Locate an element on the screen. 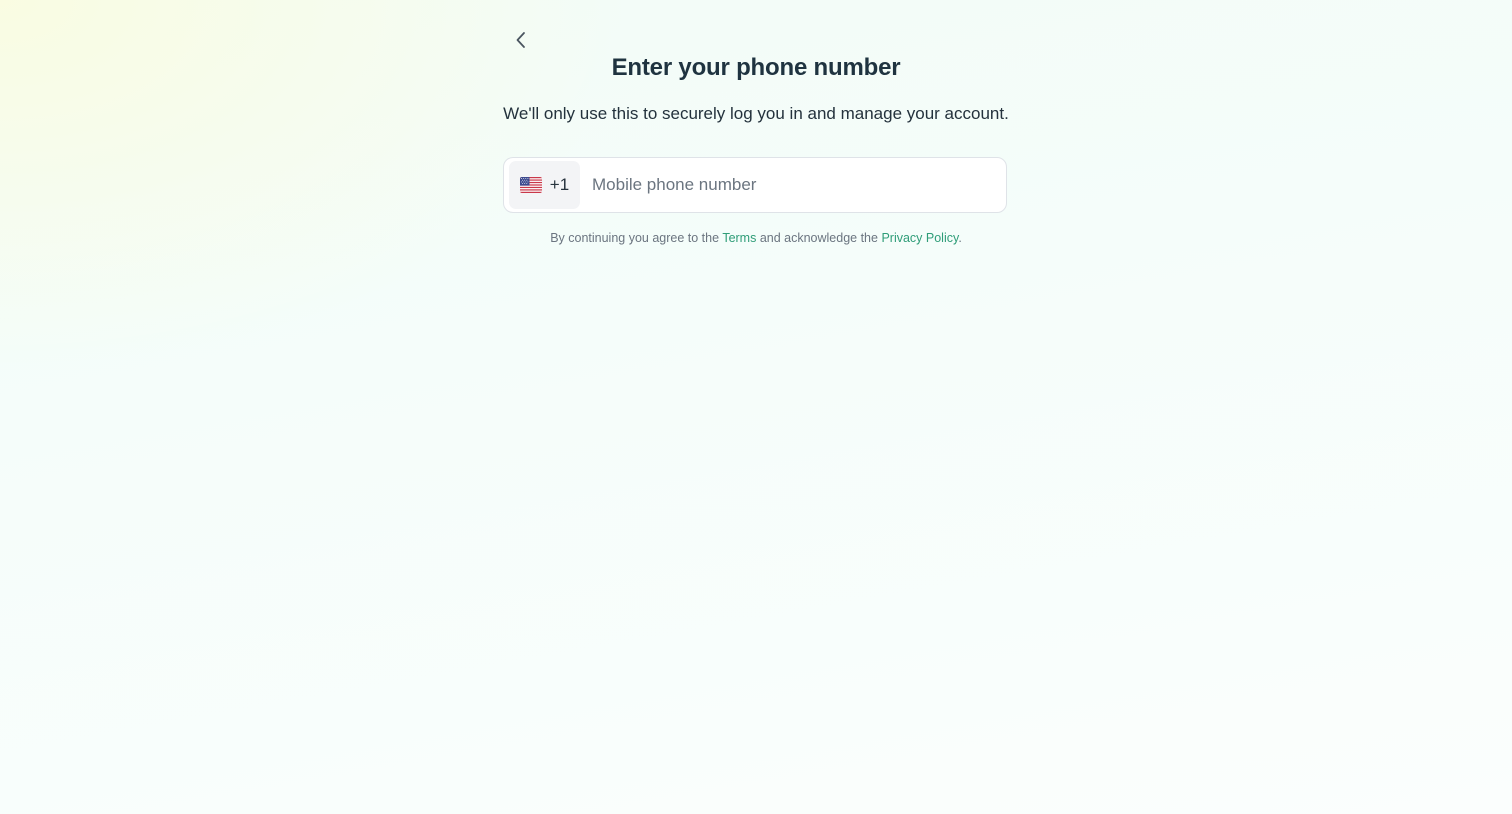 Image resolution: width=1512 pixels, height=814 pixels. privacy-policy-link: Privacy Policy is located at coordinates (919, 238).